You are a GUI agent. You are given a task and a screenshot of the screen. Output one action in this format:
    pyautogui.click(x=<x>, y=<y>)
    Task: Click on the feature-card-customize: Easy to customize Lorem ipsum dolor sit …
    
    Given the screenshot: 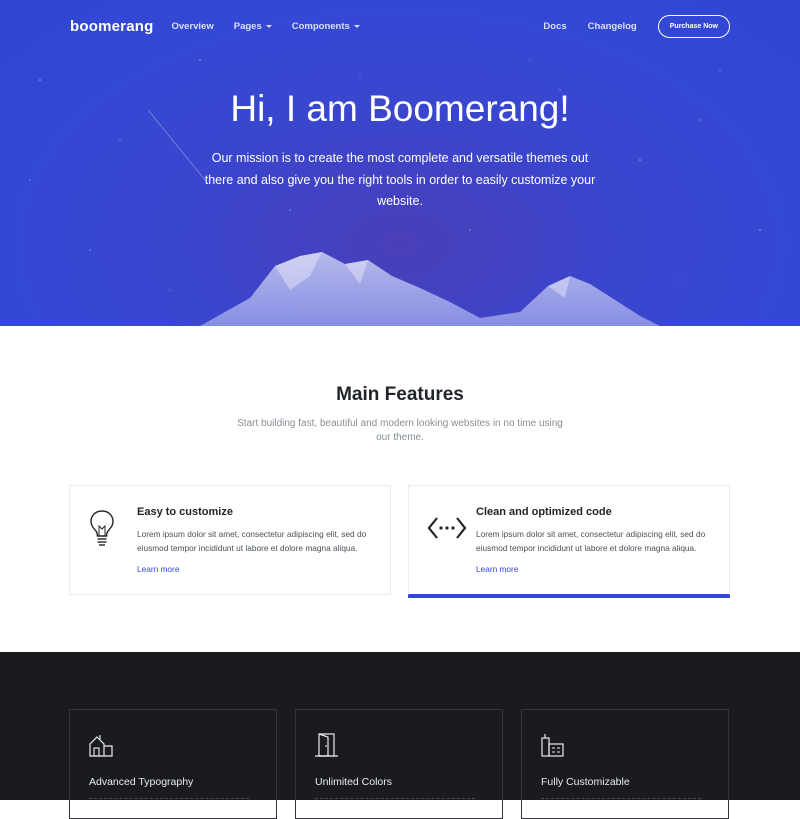 What is the action you would take?
    pyautogui.click(x=230, y=540)
    